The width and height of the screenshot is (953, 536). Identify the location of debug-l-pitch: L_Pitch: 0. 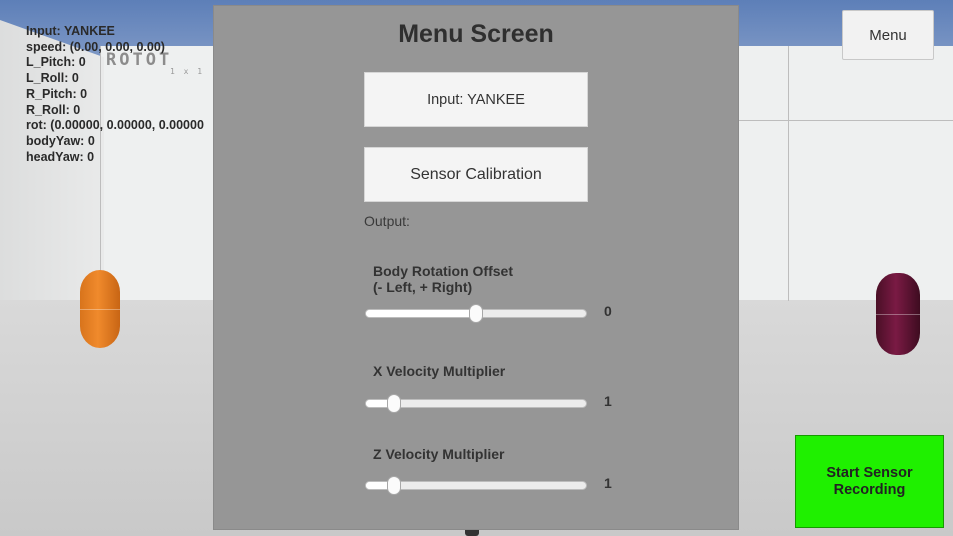
(56, 62).